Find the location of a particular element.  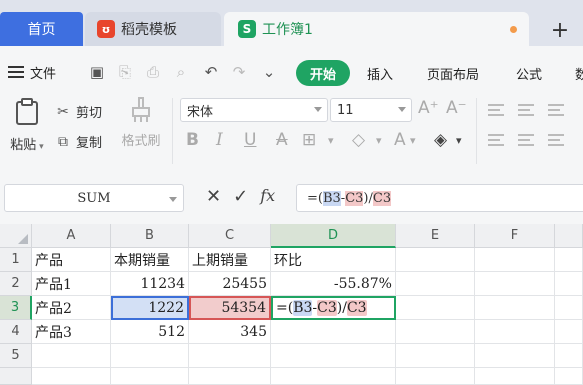

row-header-3: 3 is located at coordinates (16, 308).